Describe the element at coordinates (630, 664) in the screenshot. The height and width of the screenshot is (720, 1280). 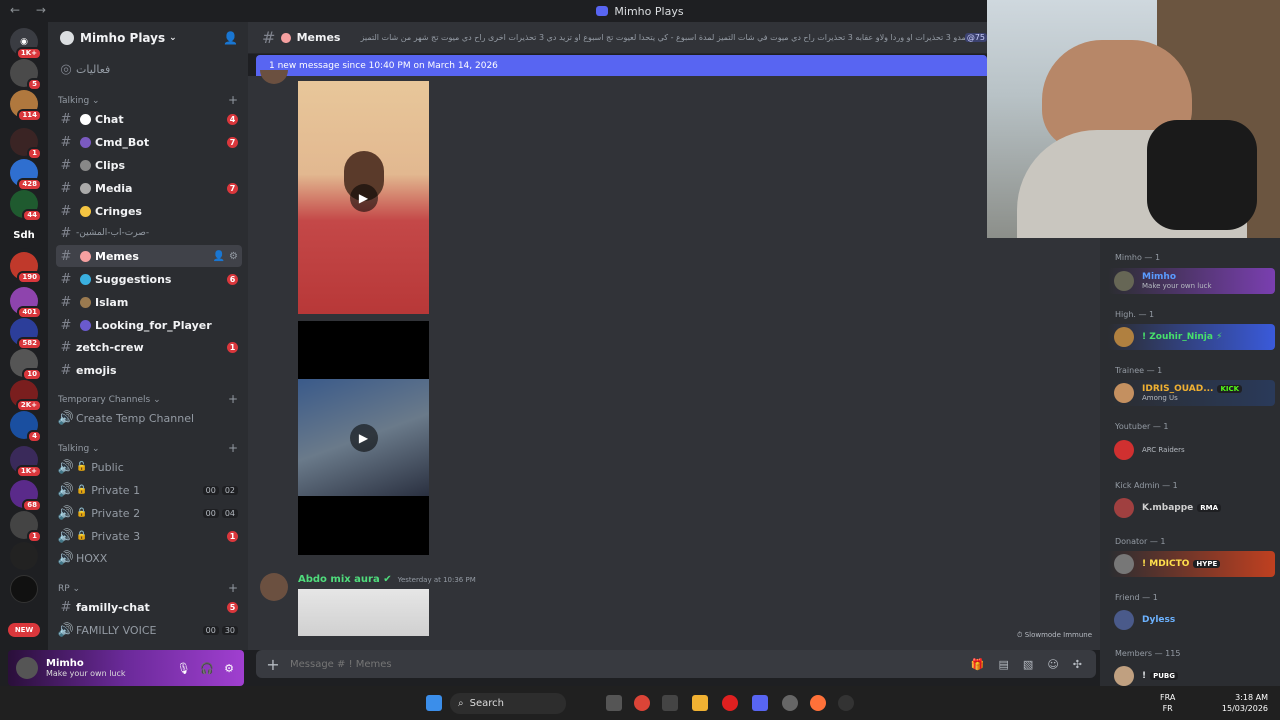
I see `message-input` at that location.